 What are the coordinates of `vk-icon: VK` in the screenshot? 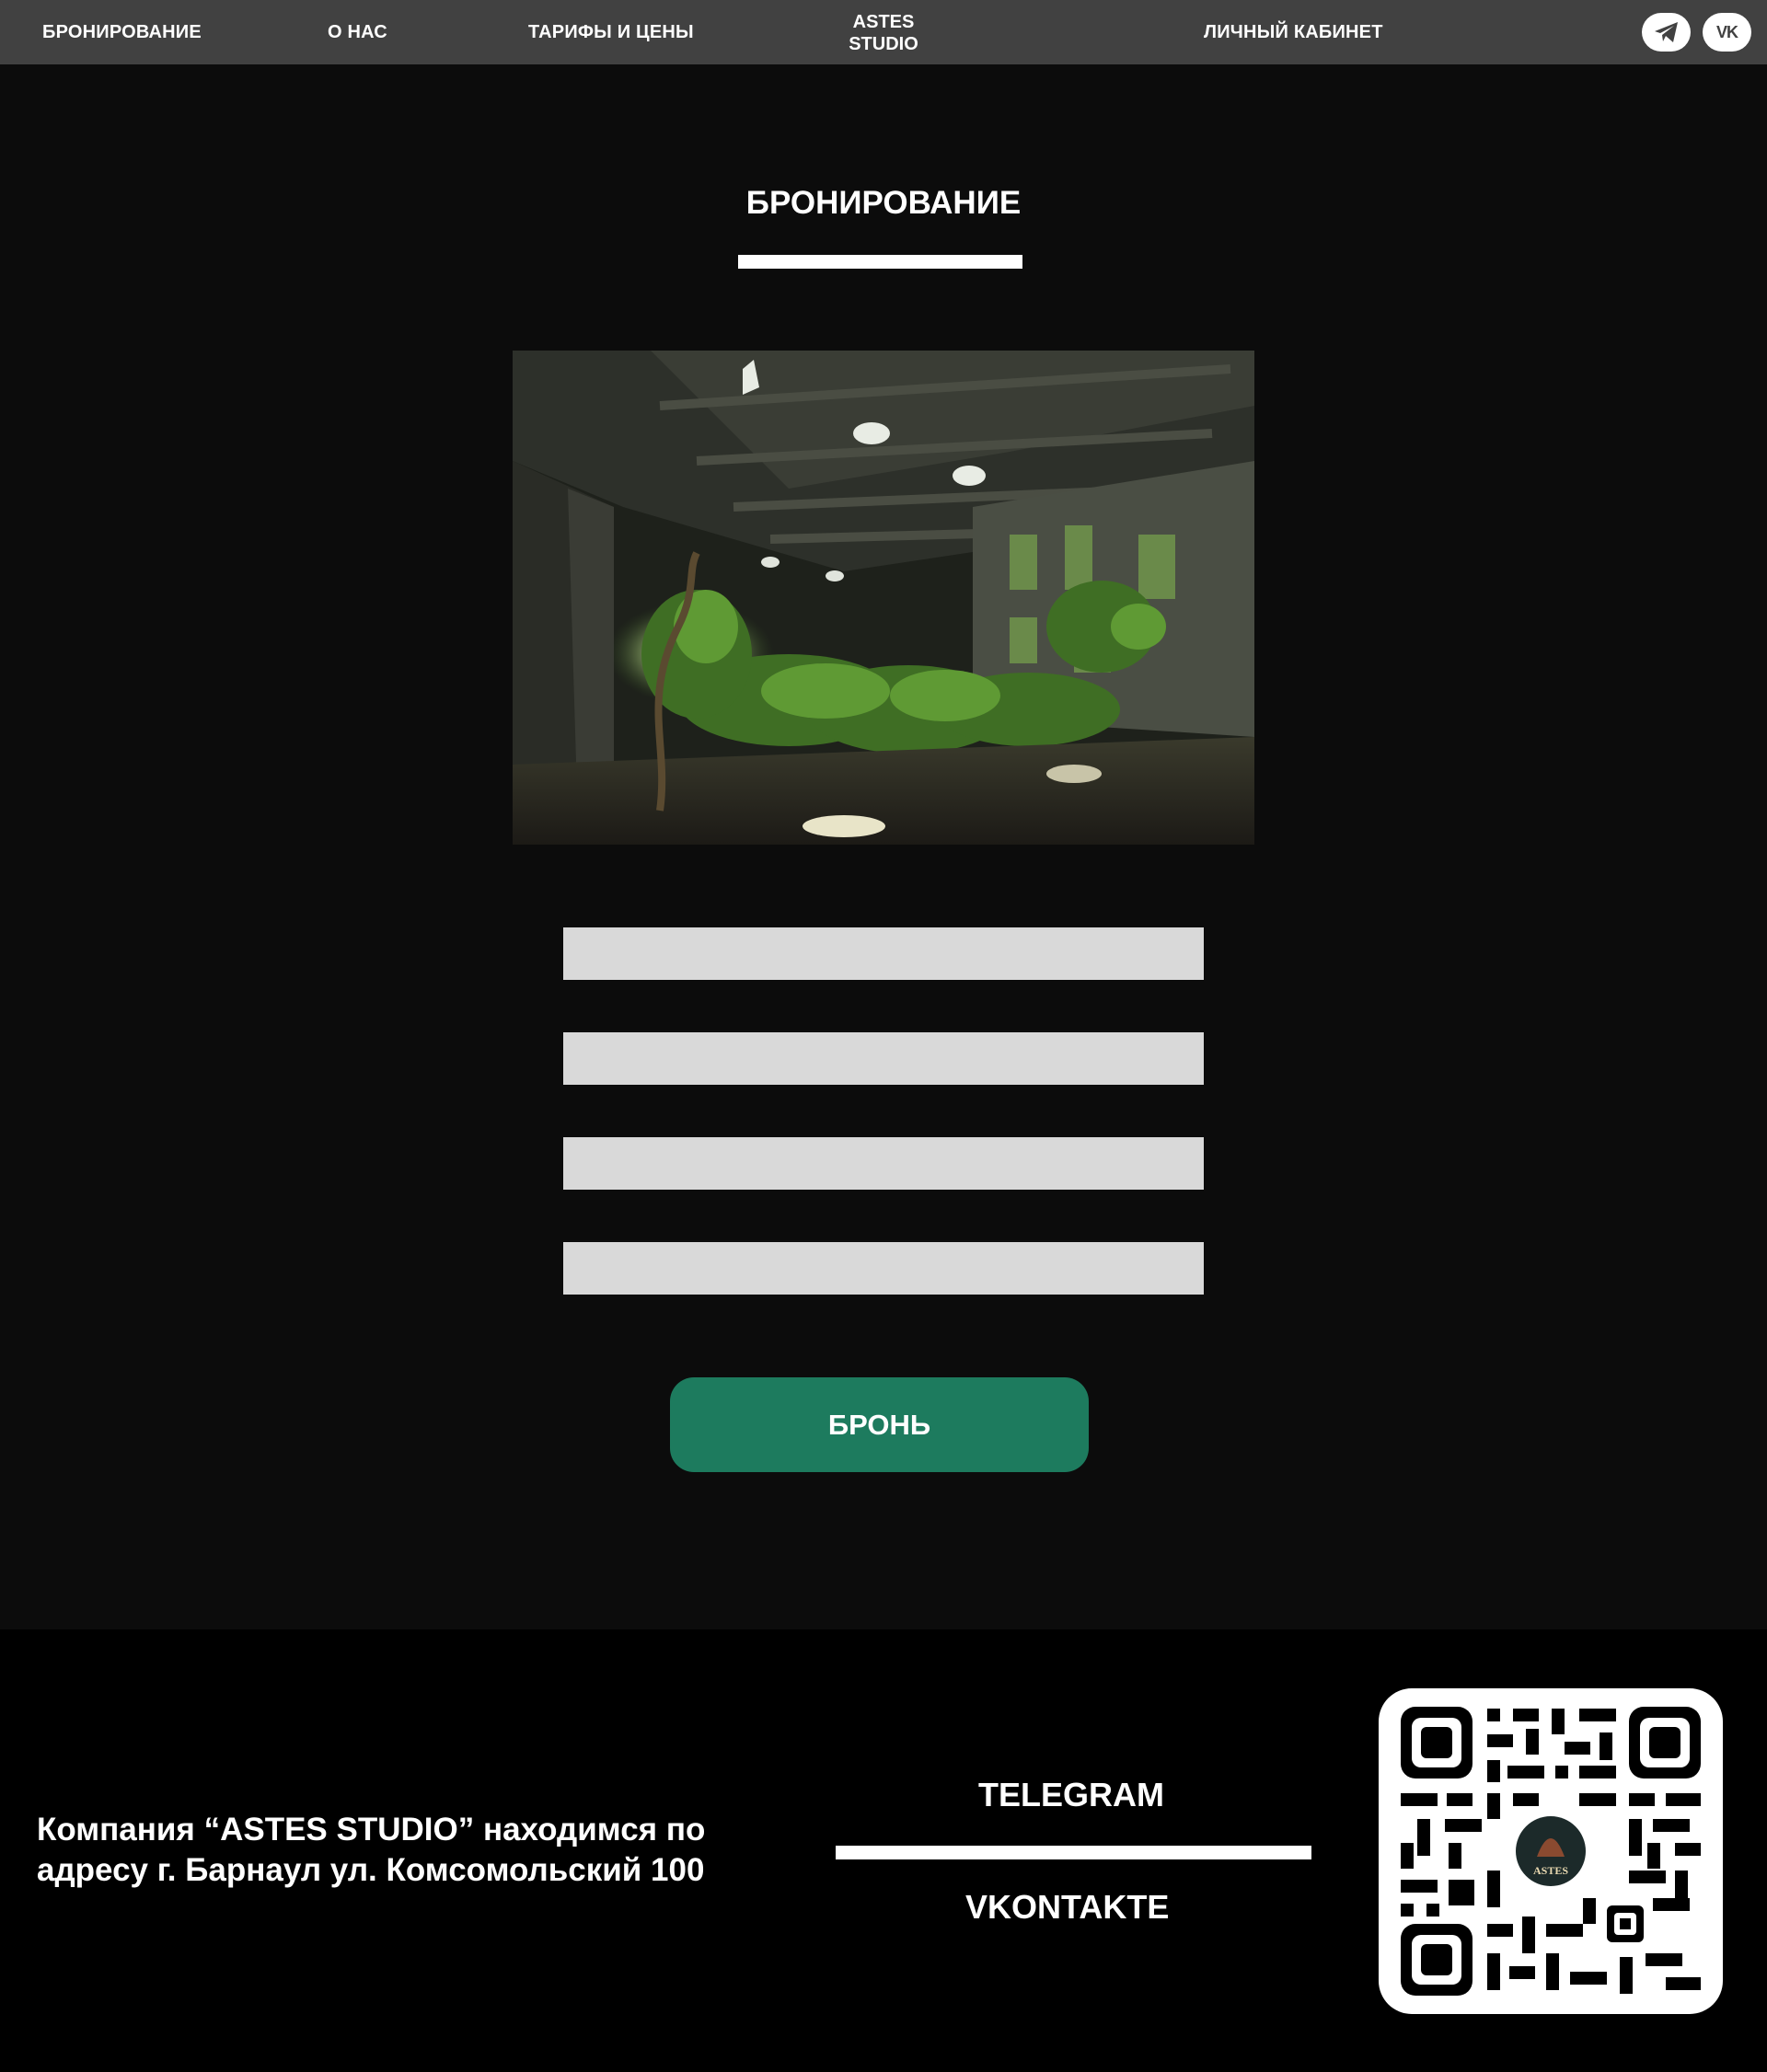 It's located at (1727, 32).